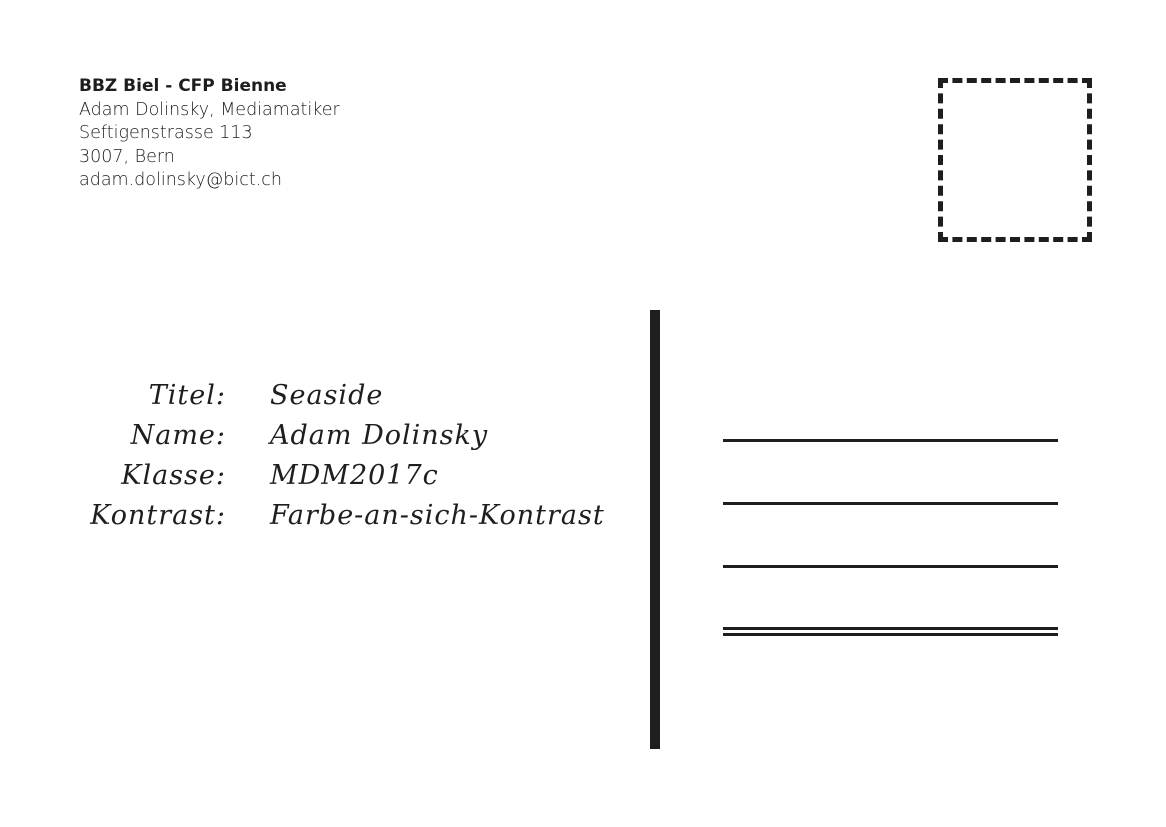 The width and height of the screenshot is (1166, 827). Describe the element at coordinates (354, 475) in the screenshot. I see `info-value-class: MDM2017c` at that location.